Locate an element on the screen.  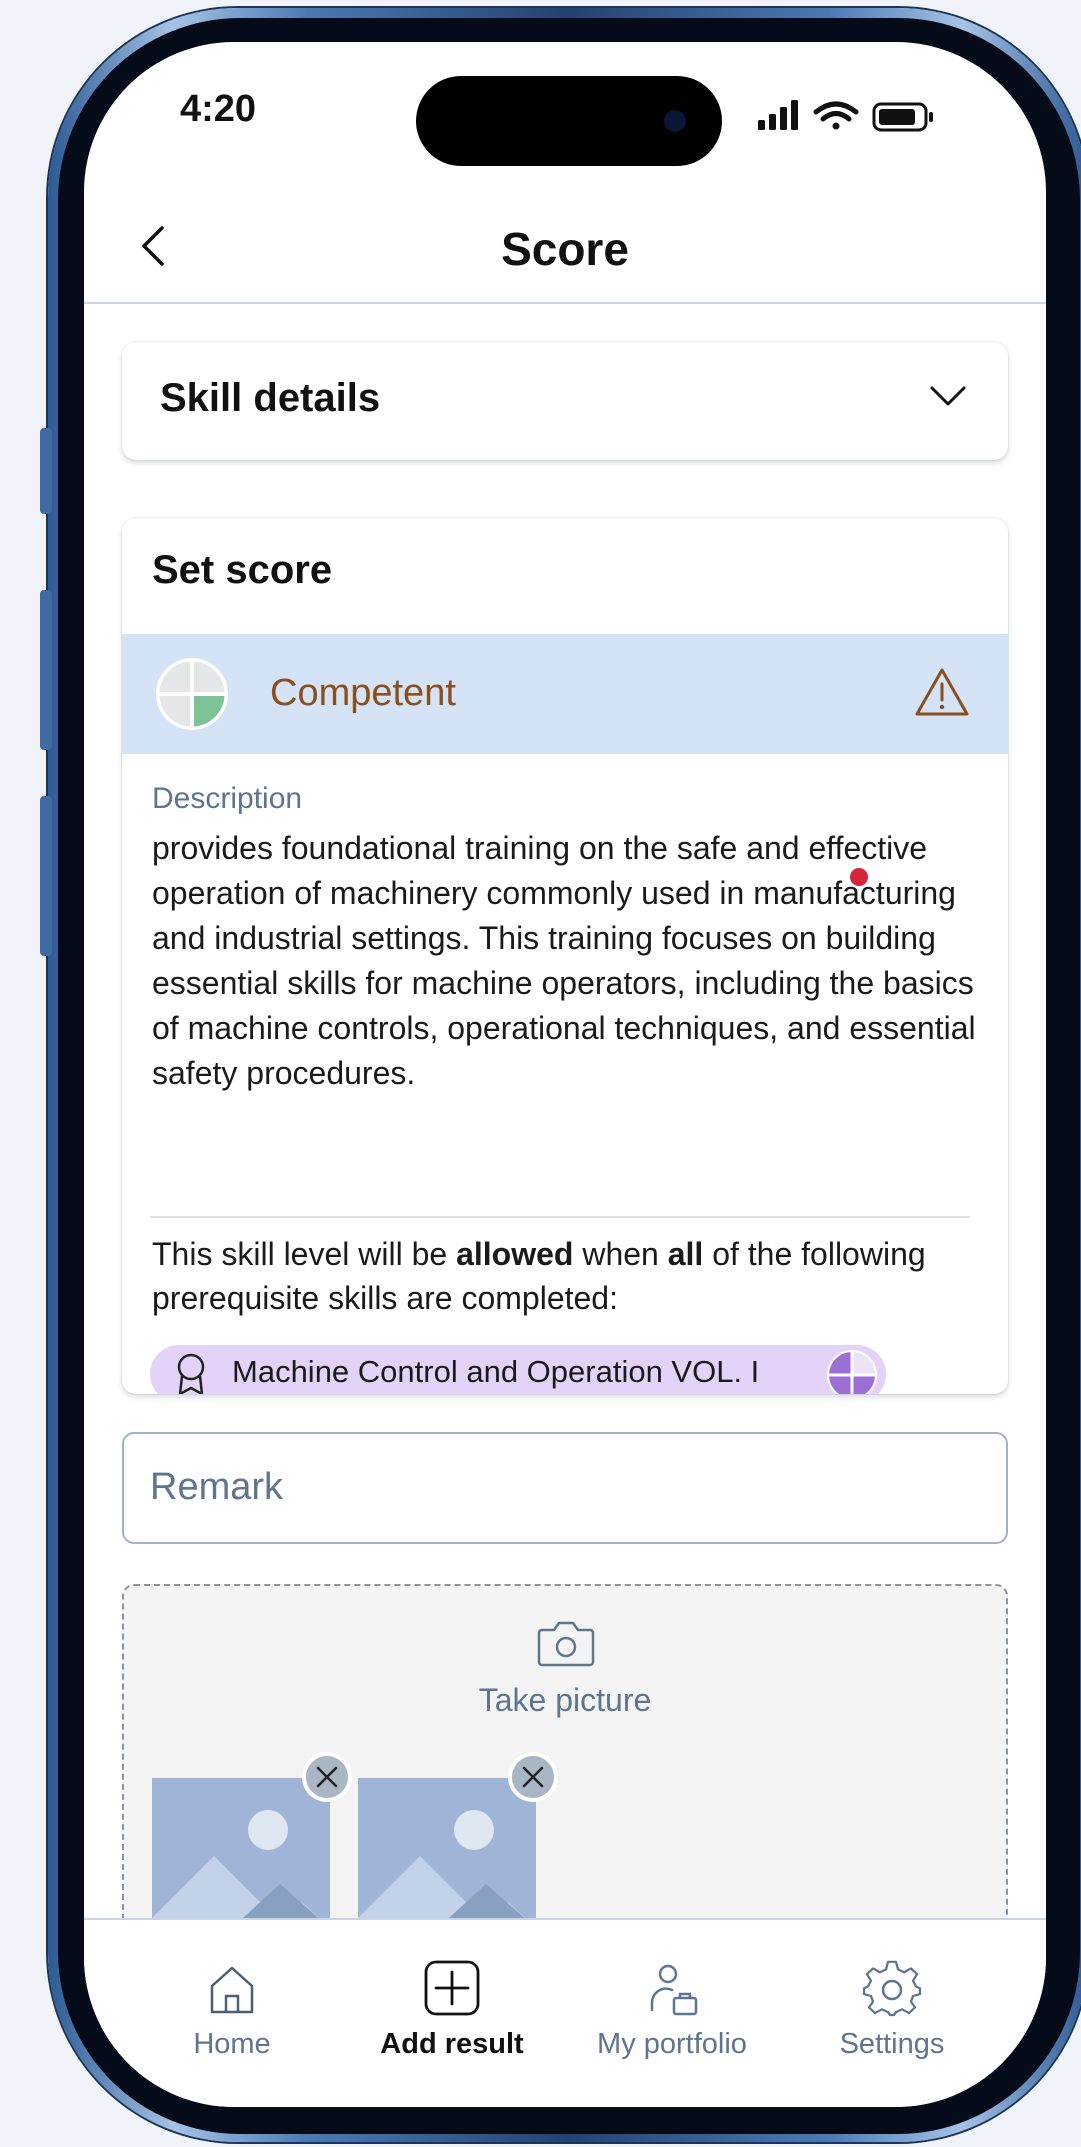
tab-add-result: Add result is located at coordinates (452, 2020).